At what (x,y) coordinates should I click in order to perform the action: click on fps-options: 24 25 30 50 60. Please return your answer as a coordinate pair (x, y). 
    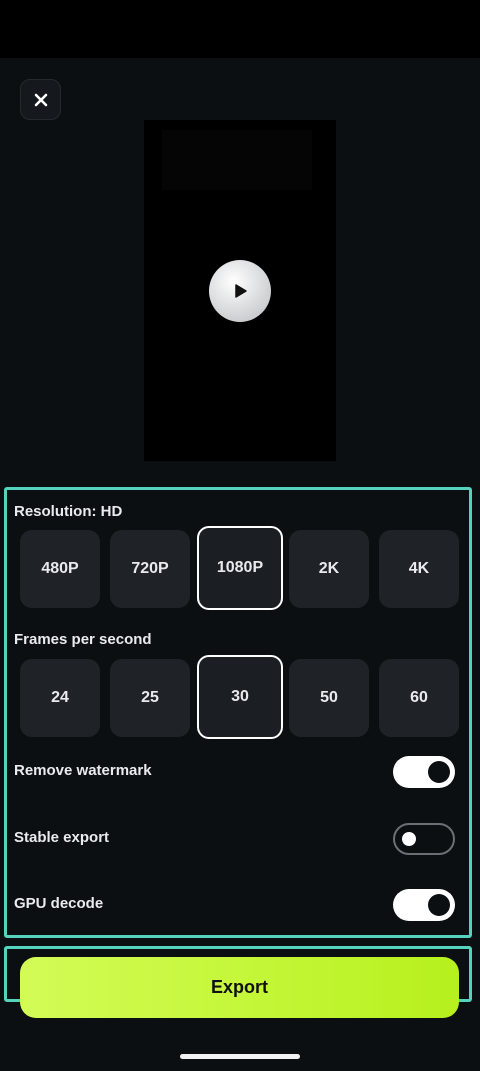
    Looking at the image, I should click on (237, 697).